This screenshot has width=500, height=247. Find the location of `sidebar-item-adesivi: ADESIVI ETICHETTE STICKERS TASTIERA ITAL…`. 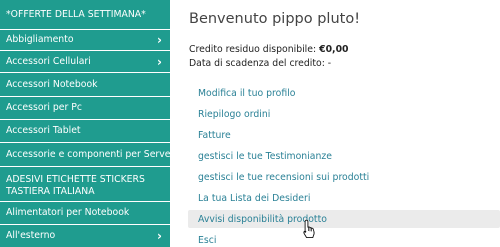

sidebar-item-adesivi: ADESIVI ETICHETTE STICKERS TASTIERA ITAL… is located at coordinates (85, 184).